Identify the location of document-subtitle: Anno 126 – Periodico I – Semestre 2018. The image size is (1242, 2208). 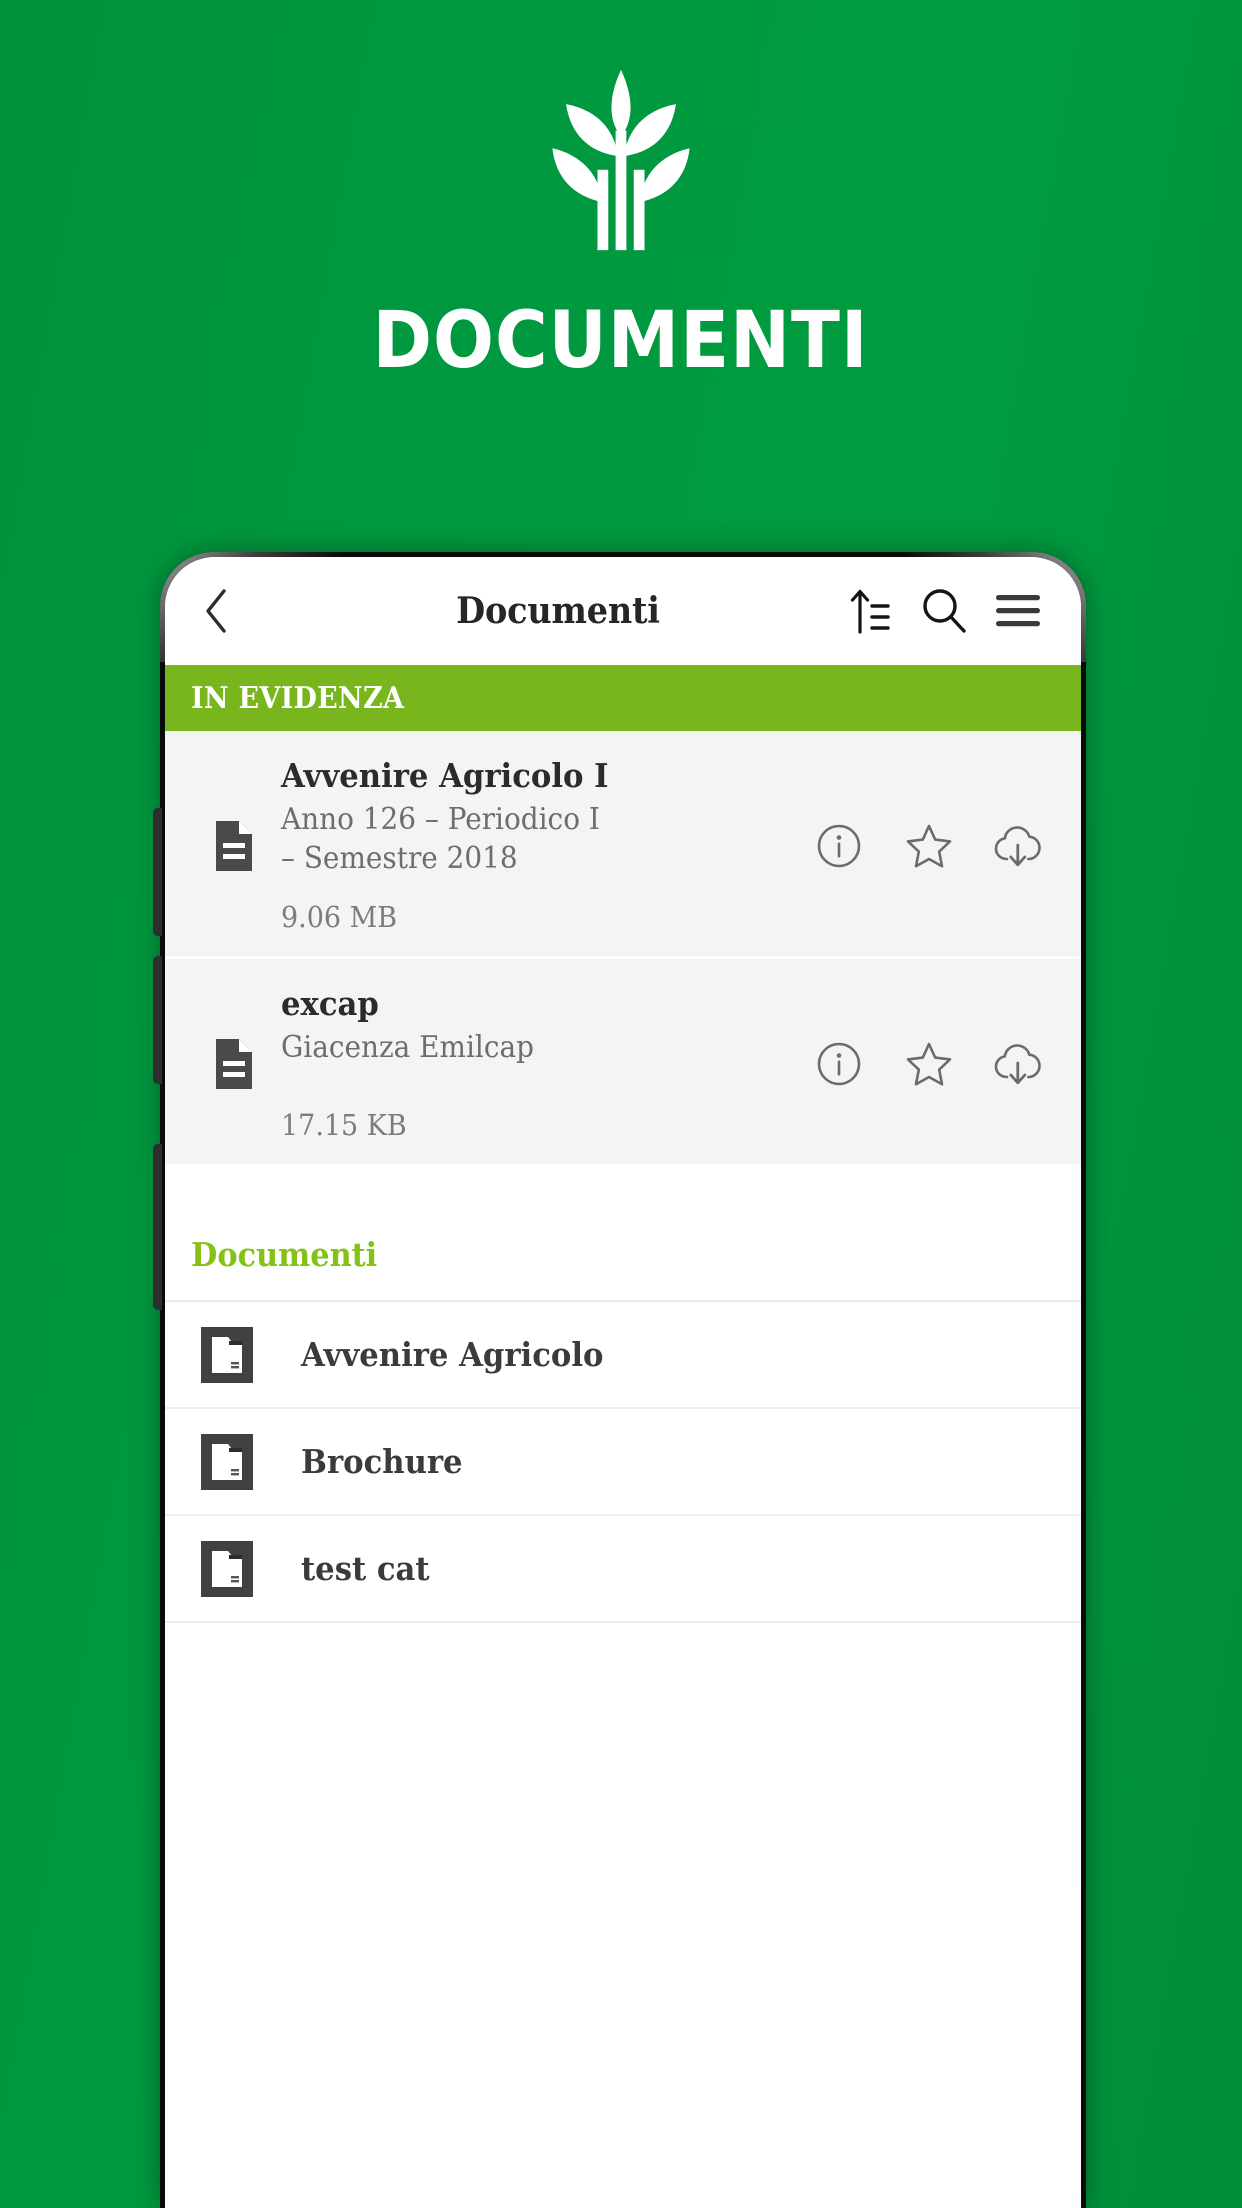
(440, 839).